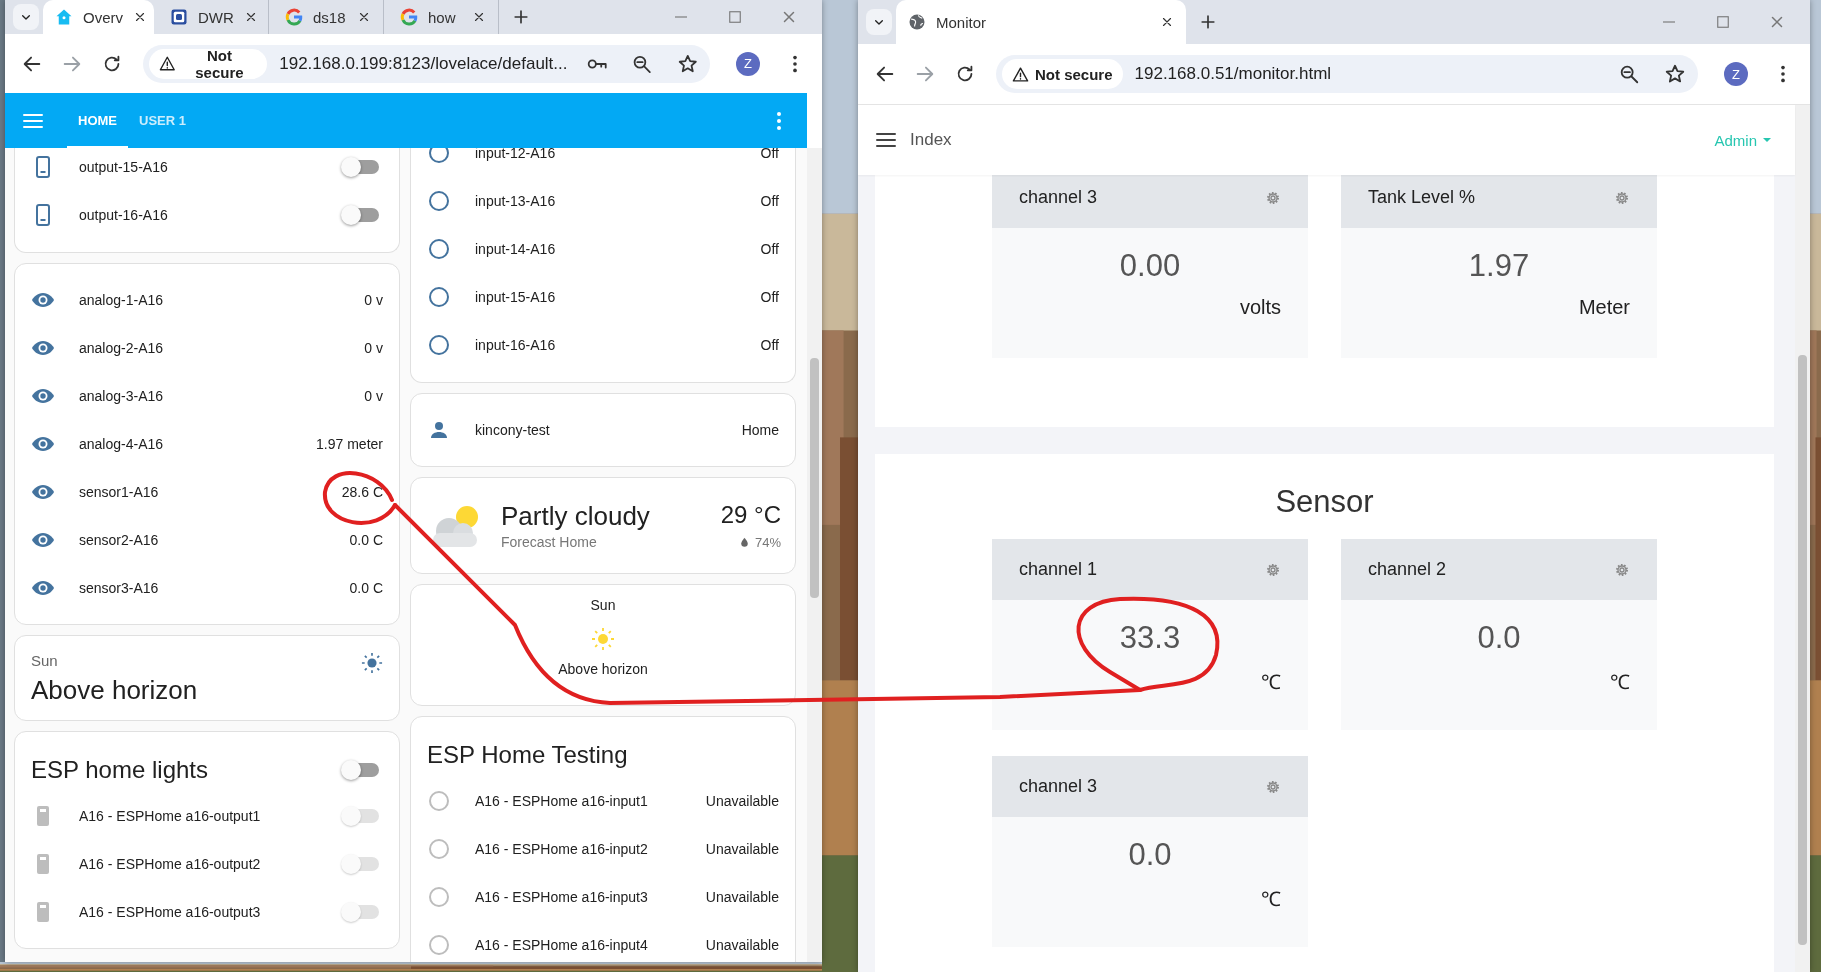  What do you see at coordinates (119, 770) in the screenshot?
I see `card-title: ESP home lights` at bounding box center [119, 770].